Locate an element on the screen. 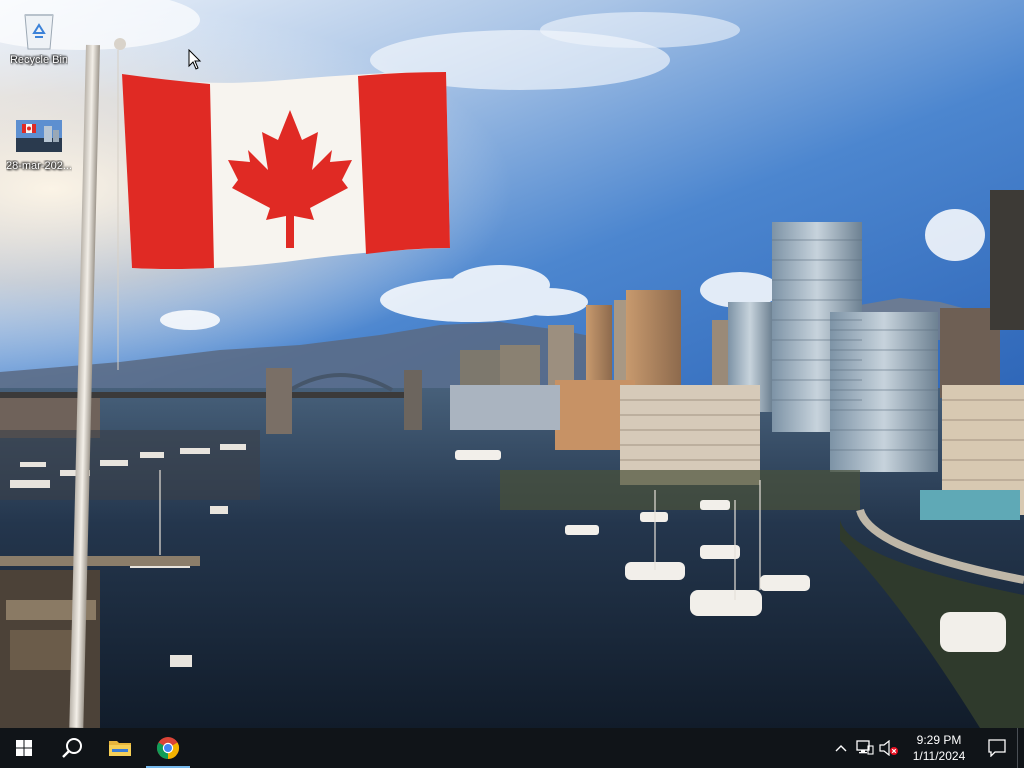 The width and height of the screenshot is (1024, 768). chrome-button is located at coordinates (168, 748).